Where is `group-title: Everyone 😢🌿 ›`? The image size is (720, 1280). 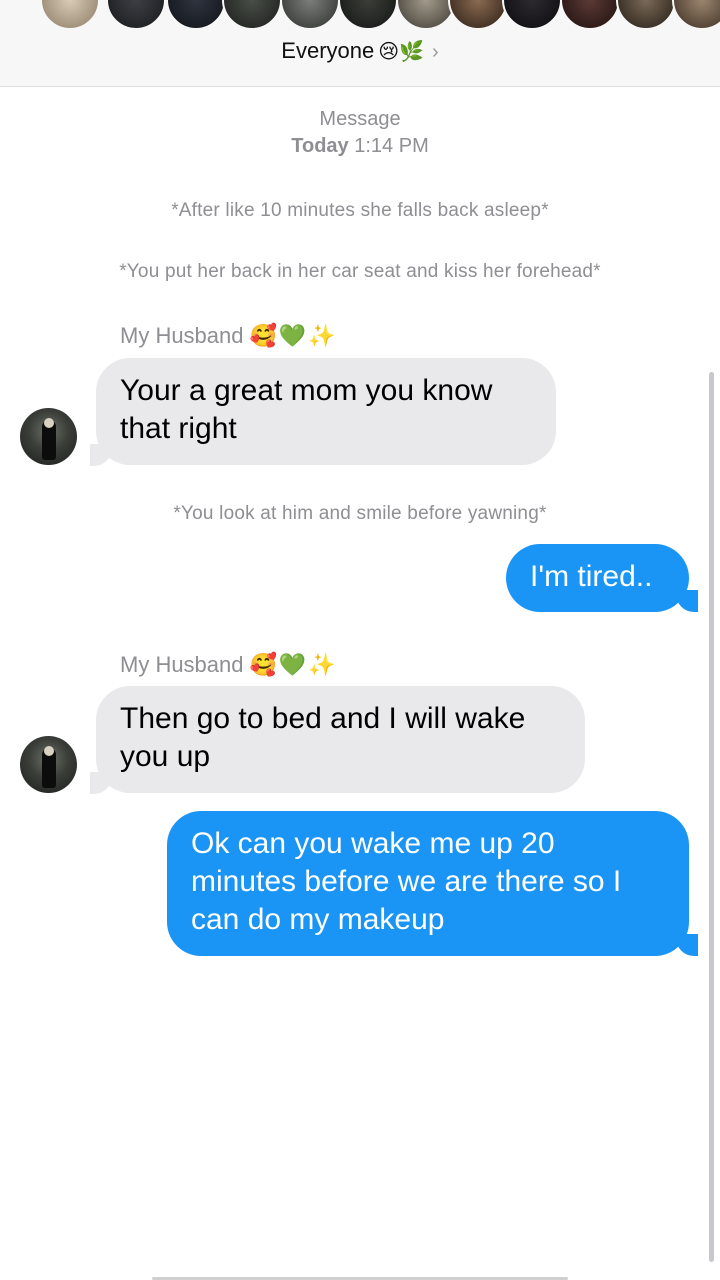
group-title: Everyone 😢🌿 › is located at coordinates (360, 51).